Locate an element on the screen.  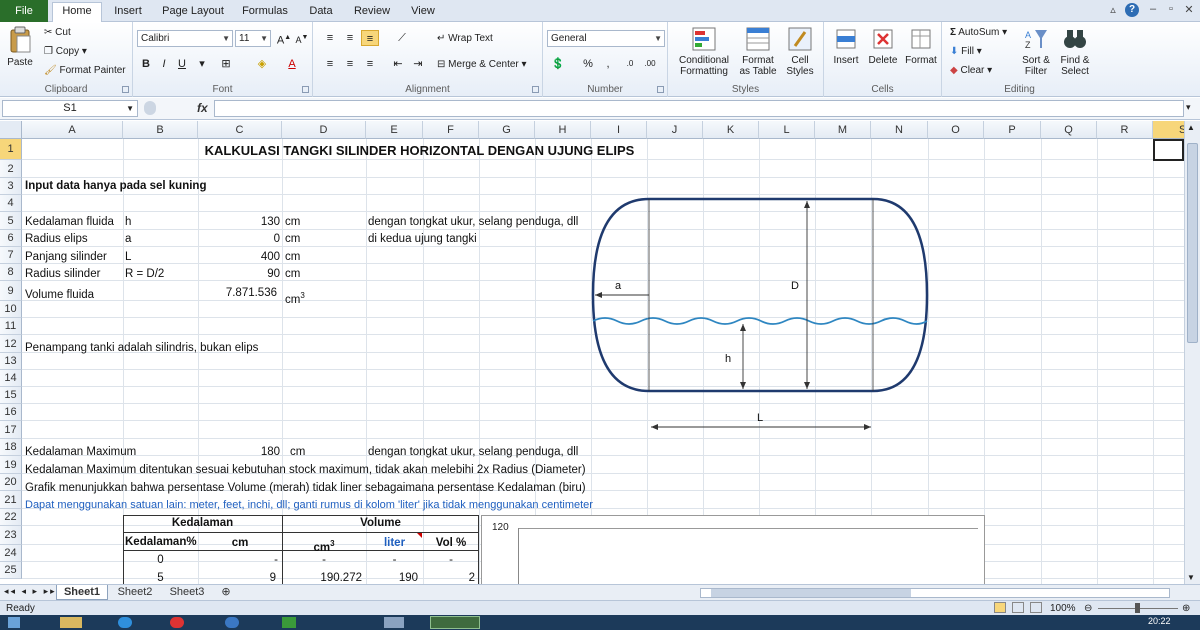
tab-data: Data is located at coordinates (321, 12).